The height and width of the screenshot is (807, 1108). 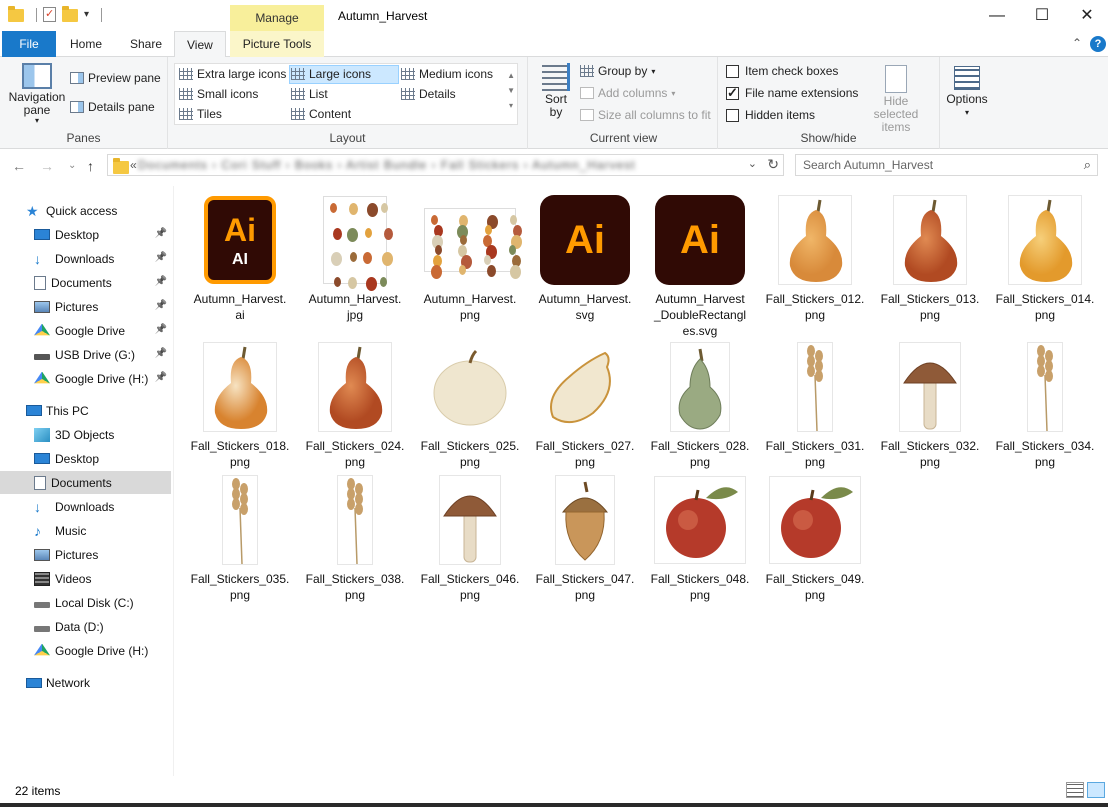 What do you see at coordinates (627, 93) in the screenshot?
I see `add-columns-button: Add columns ▾` at bounding box center [627, 93].